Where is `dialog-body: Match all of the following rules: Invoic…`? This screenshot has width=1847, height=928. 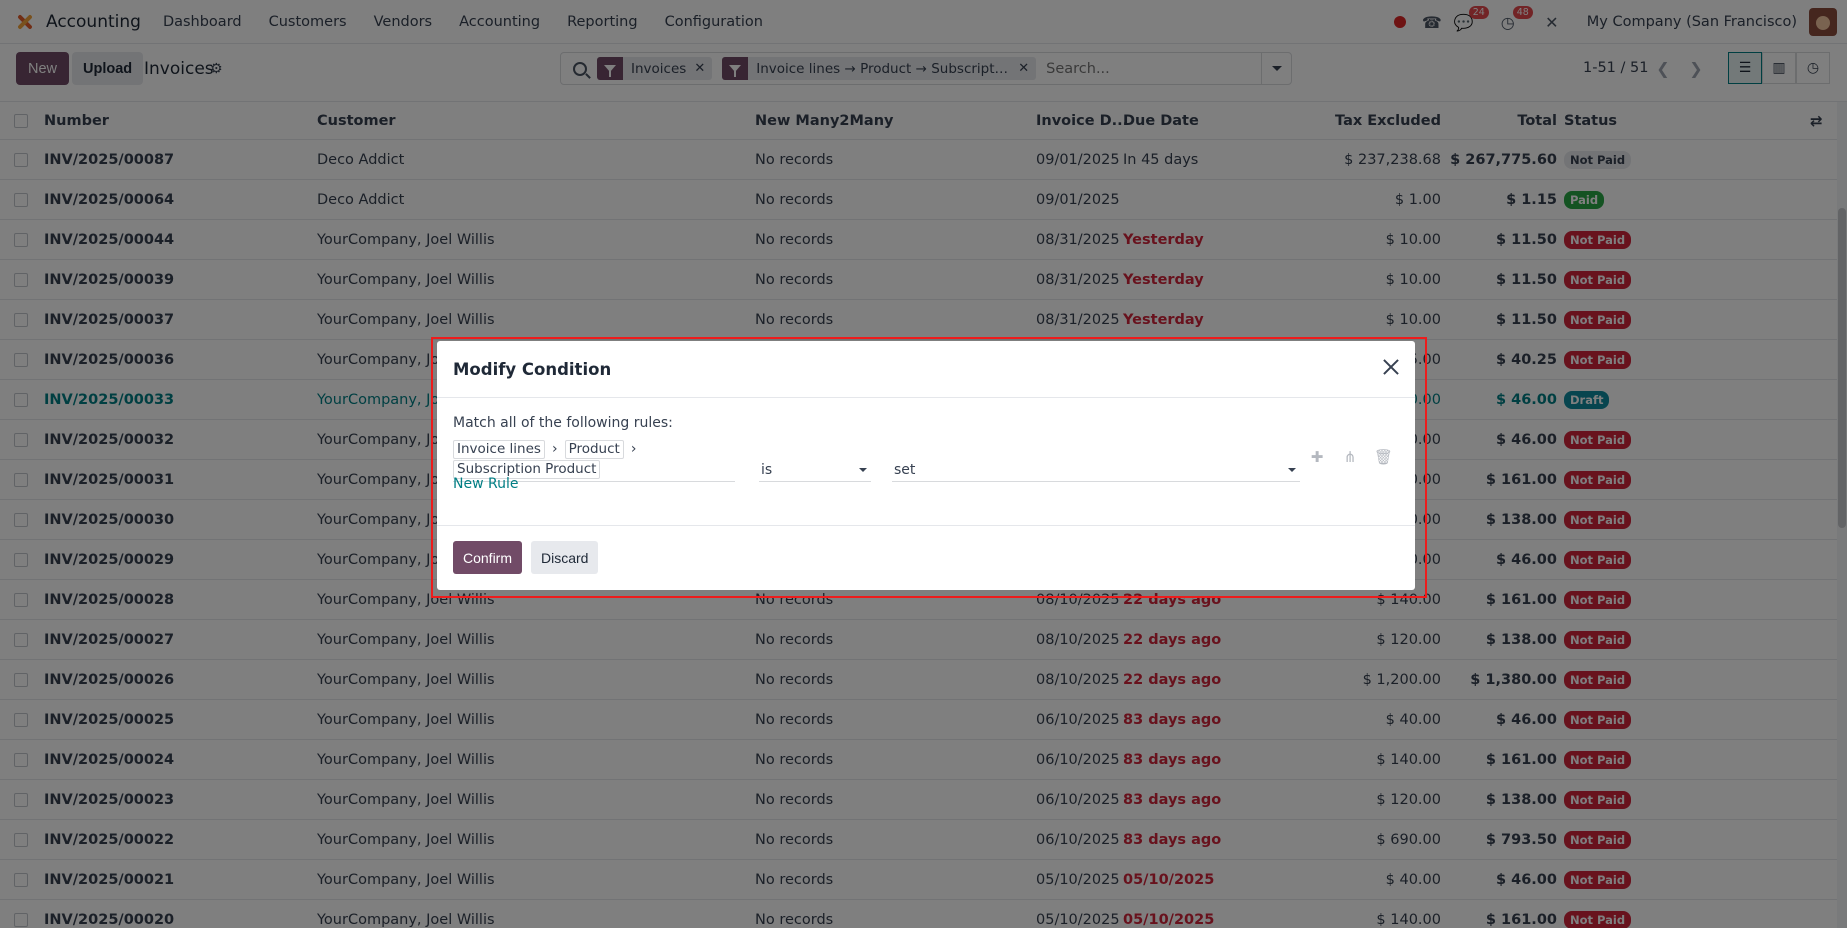
dialog-body: Match all of the following rules: Invoic… is located at coordinates (926, 462).